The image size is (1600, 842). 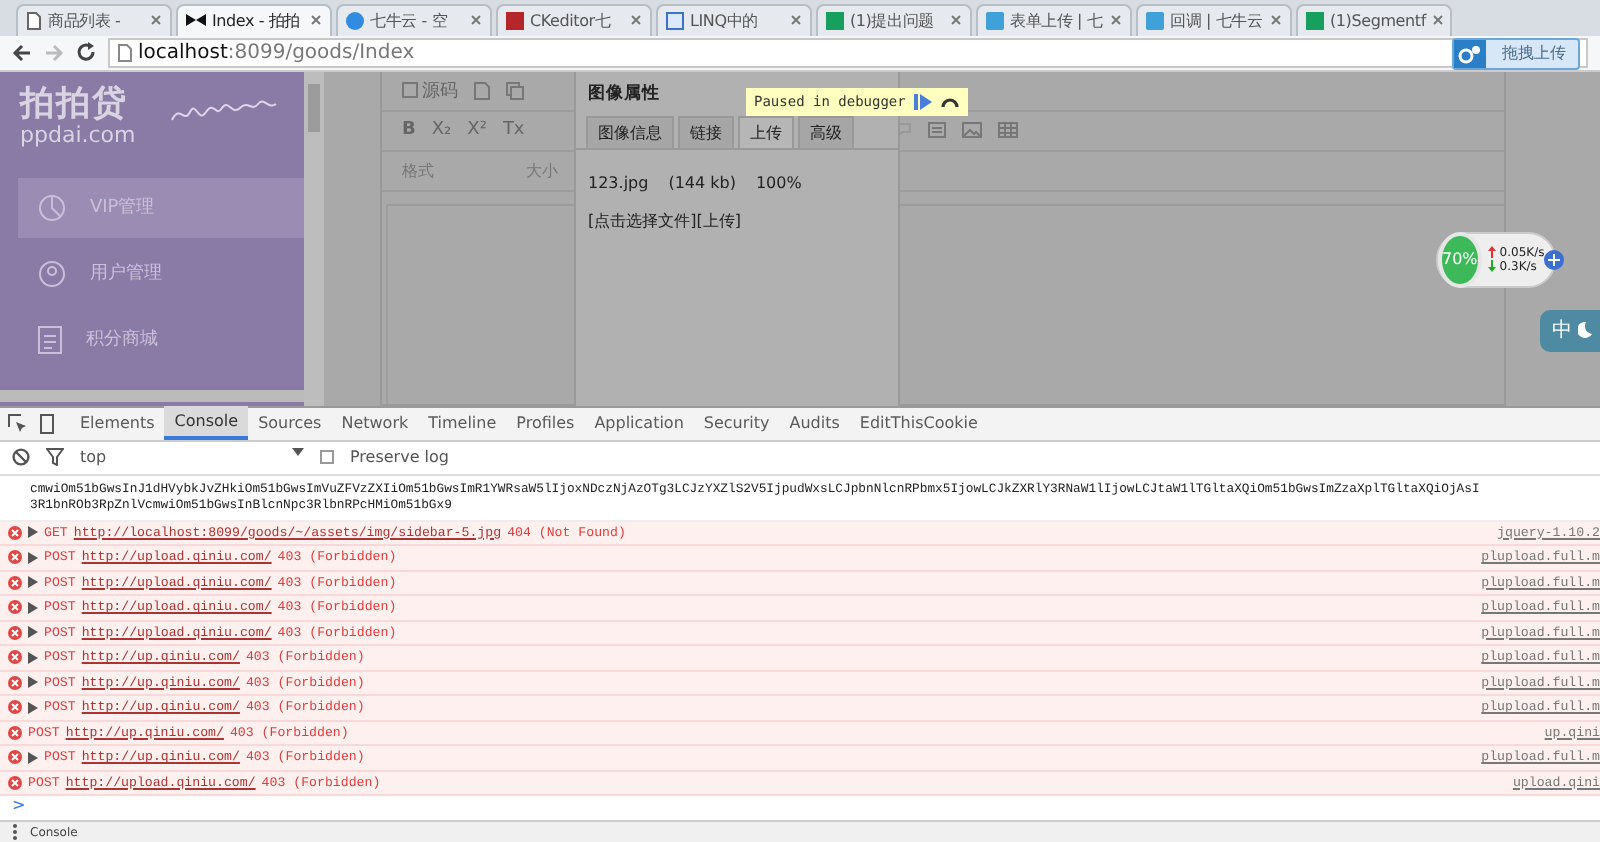 I want to click on context-select: top, so click(x=192, y=457).